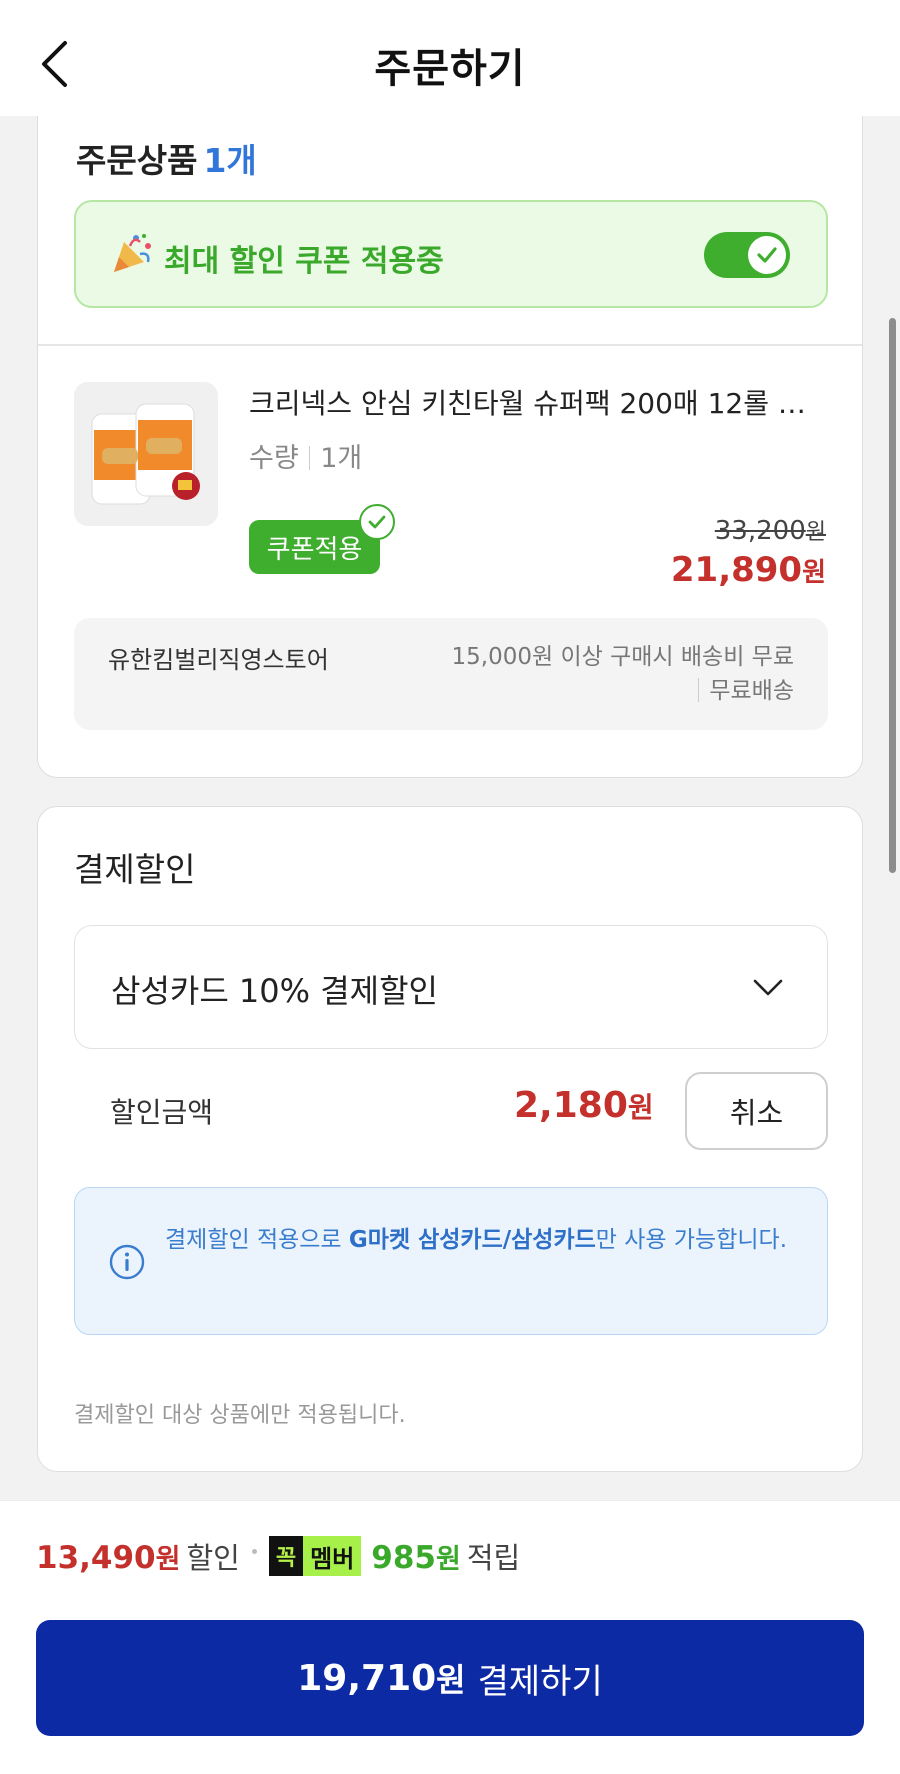 The image size is (900, 1774). What do you see at coordinates (540, 1681) in the screenshot?
I see `pay-label: 결제하기` at bounding box center [540, 1681].